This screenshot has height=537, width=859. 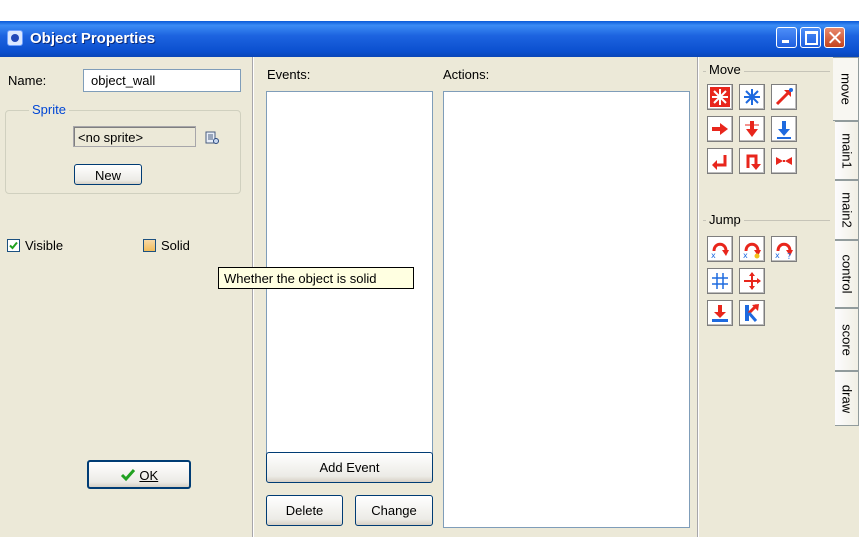 I want to click on tab-main1: main1, so click(x=847, y=150).